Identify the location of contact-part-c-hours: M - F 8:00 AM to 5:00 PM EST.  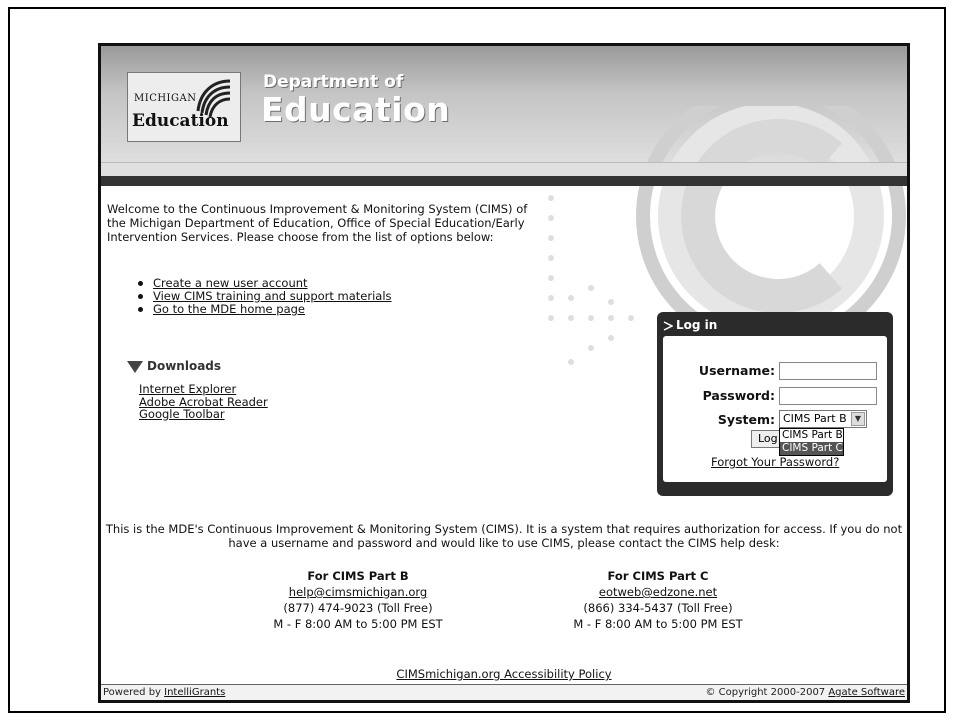
(658, 624).